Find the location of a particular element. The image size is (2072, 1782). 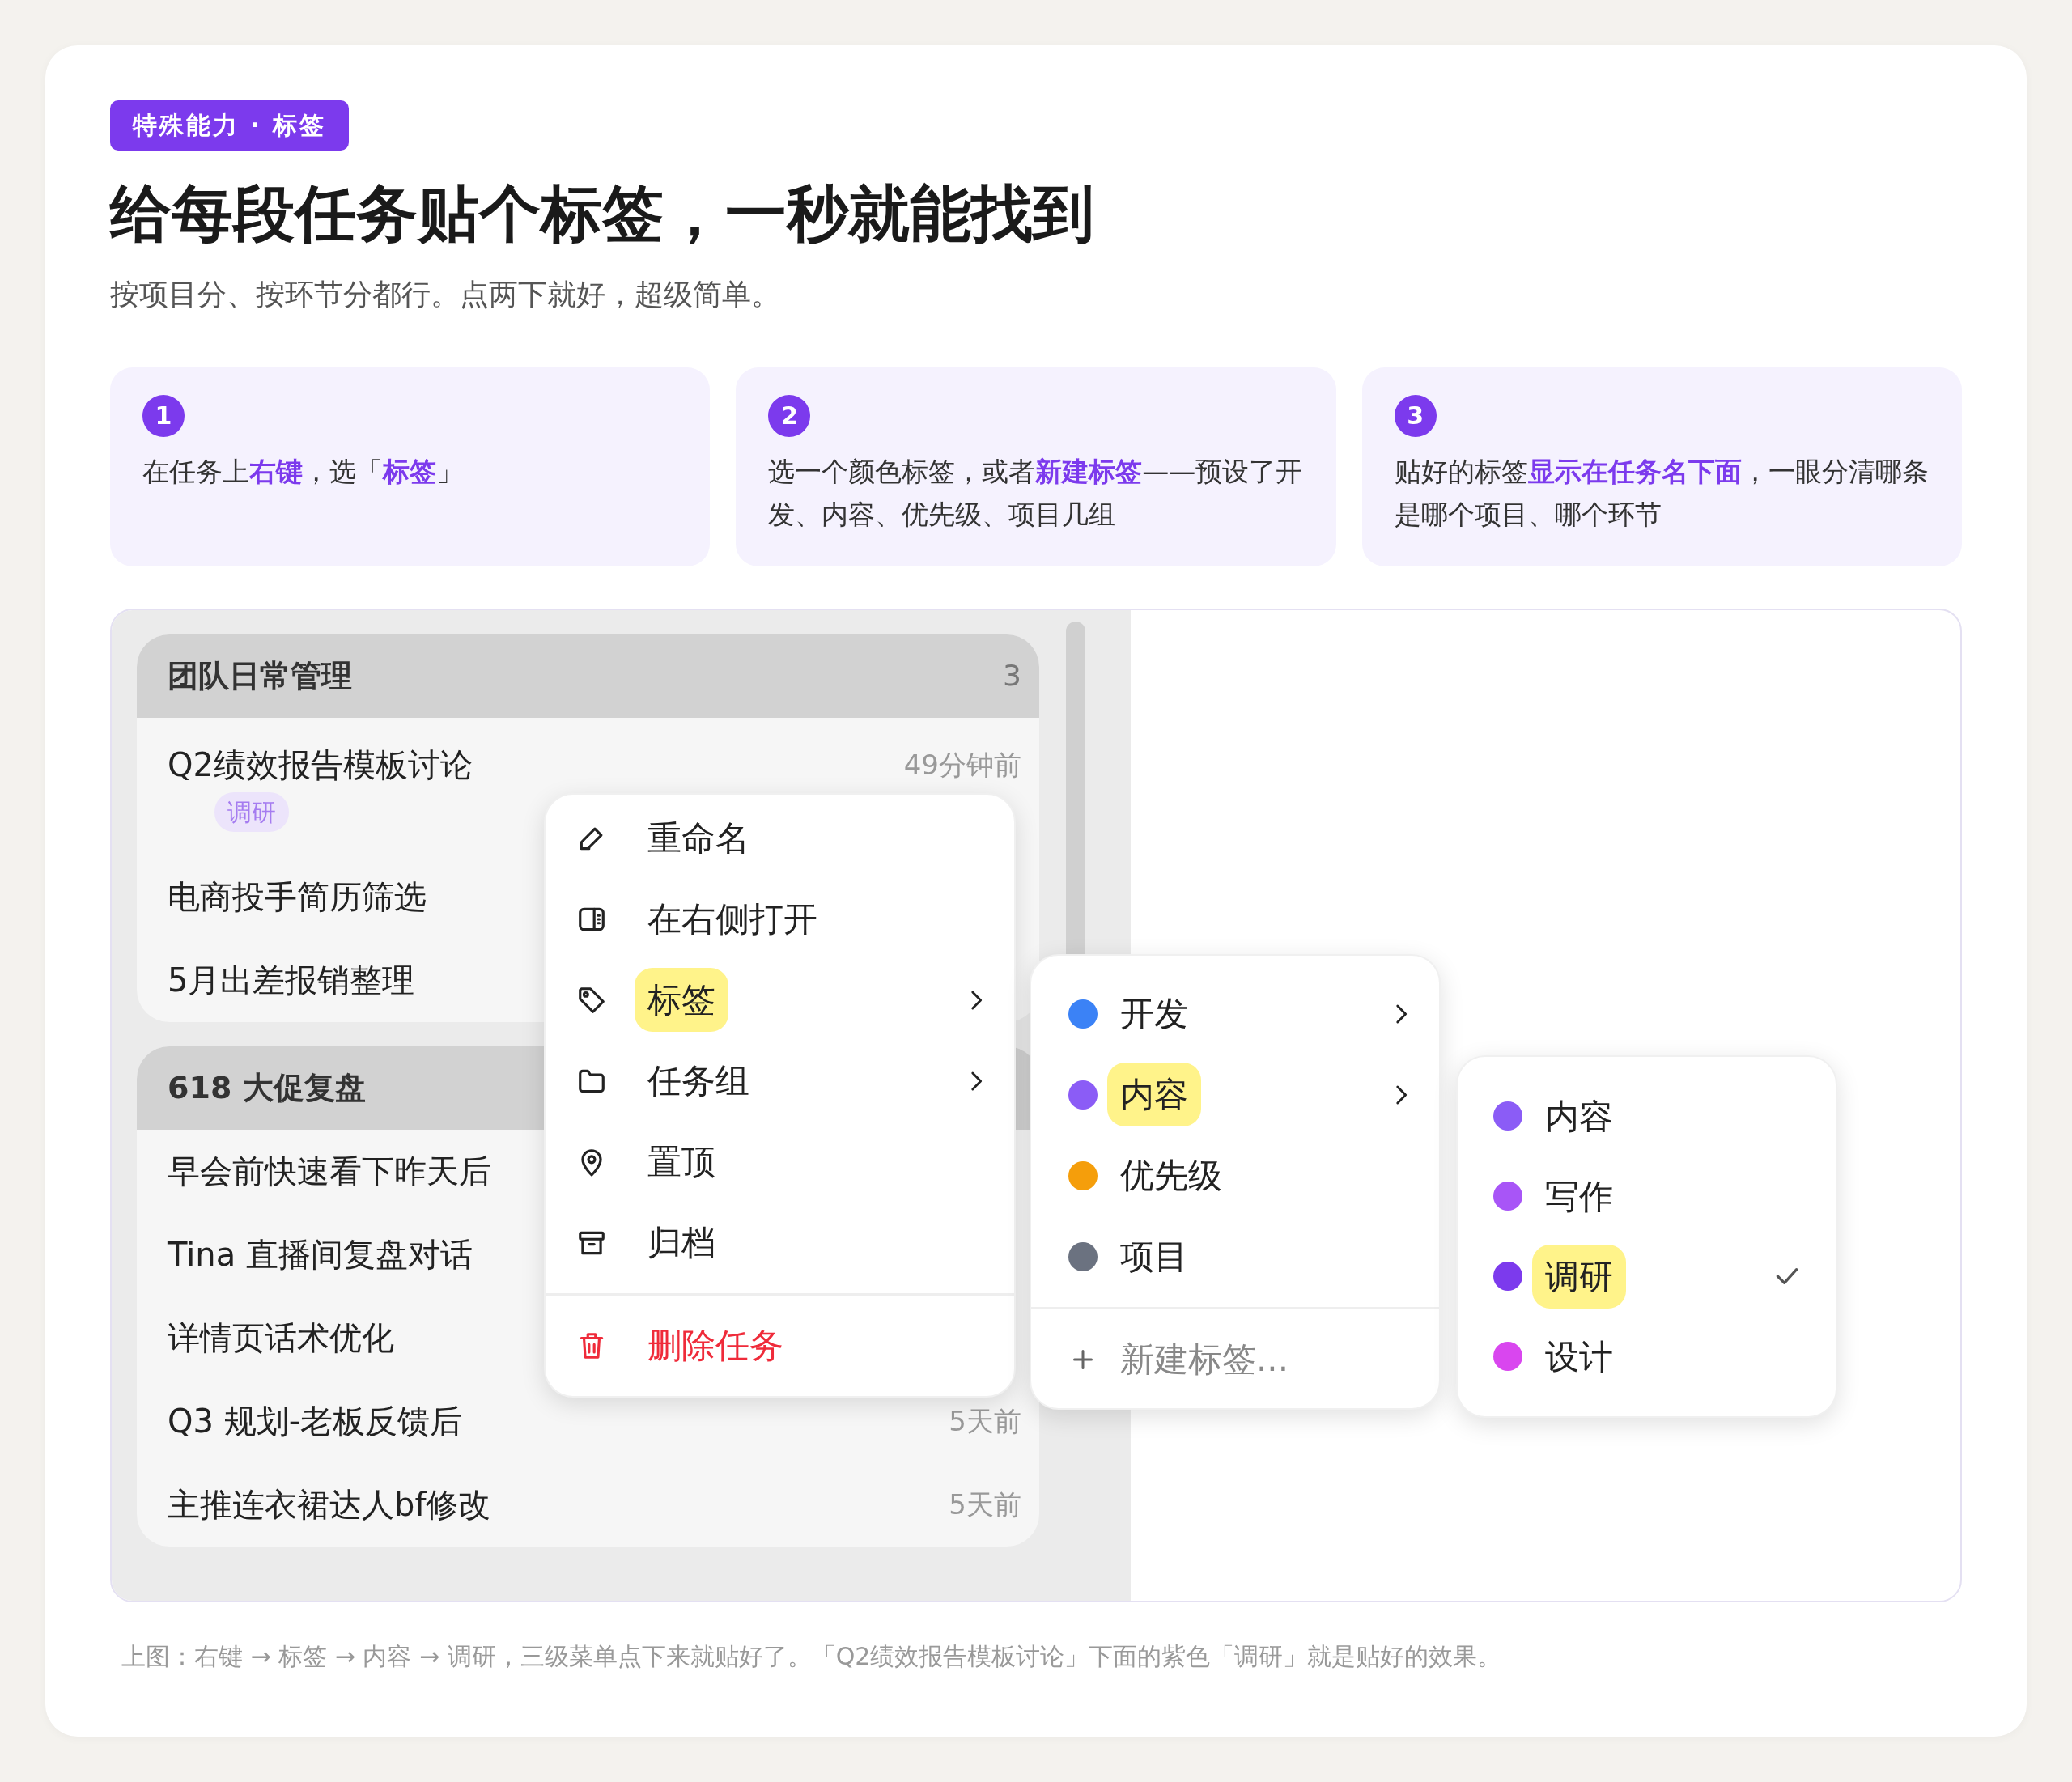

step-text: 贴好的标签显示在任务名下面，一眼分清哪条是哪个项目、哪个环节 is located at coordinates (1662, 493).